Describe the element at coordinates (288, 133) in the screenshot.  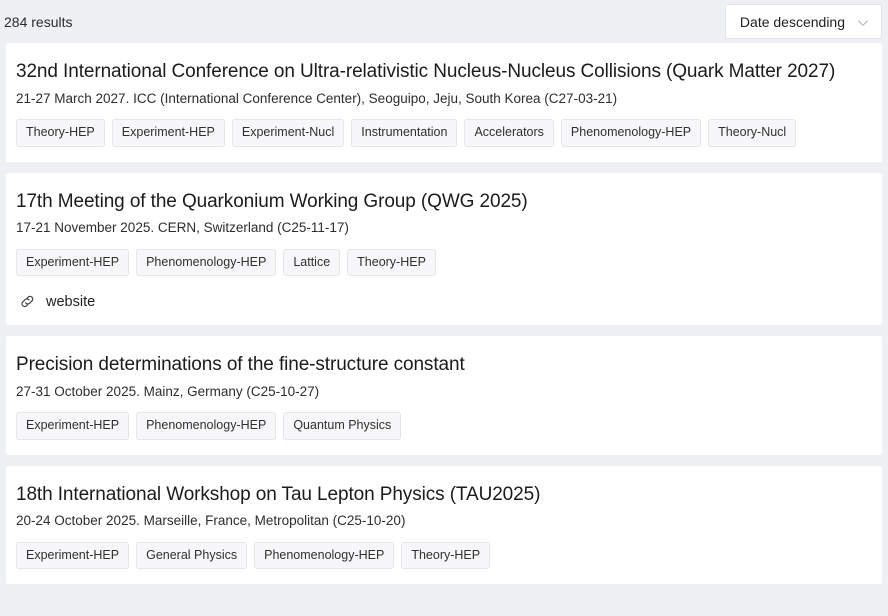
I see `tag-chip: Experiment-Nucl` at that location.